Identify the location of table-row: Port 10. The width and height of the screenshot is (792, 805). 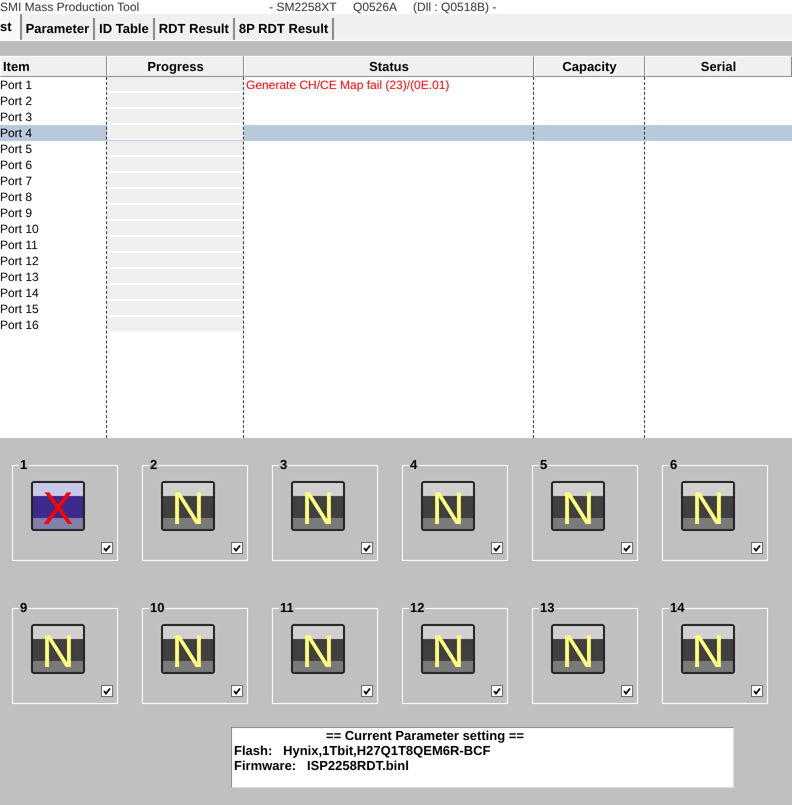
(396, 229).